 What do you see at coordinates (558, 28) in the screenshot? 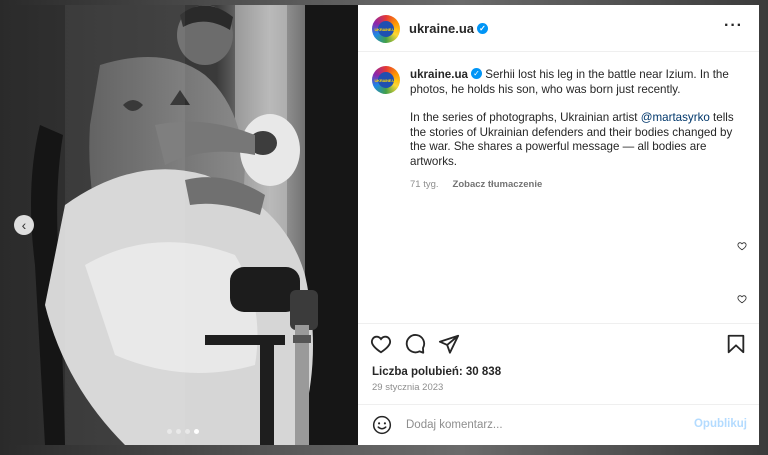
I see `post-header: UKRAINE.UA ukraine.ua ✓ ···` at bounding box center [558, 28].